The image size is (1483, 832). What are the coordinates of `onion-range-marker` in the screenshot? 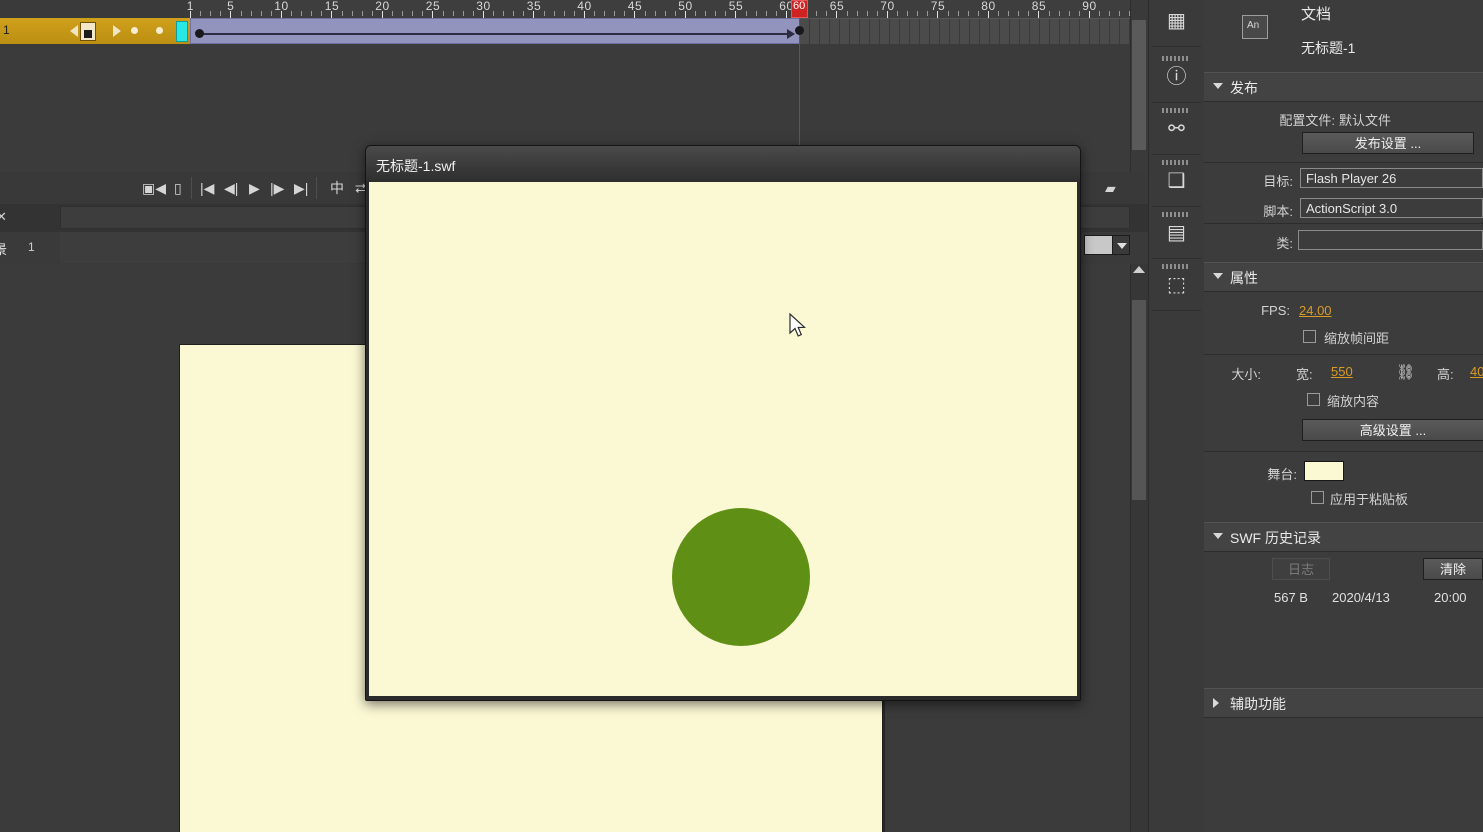 It's located at (182, 31).